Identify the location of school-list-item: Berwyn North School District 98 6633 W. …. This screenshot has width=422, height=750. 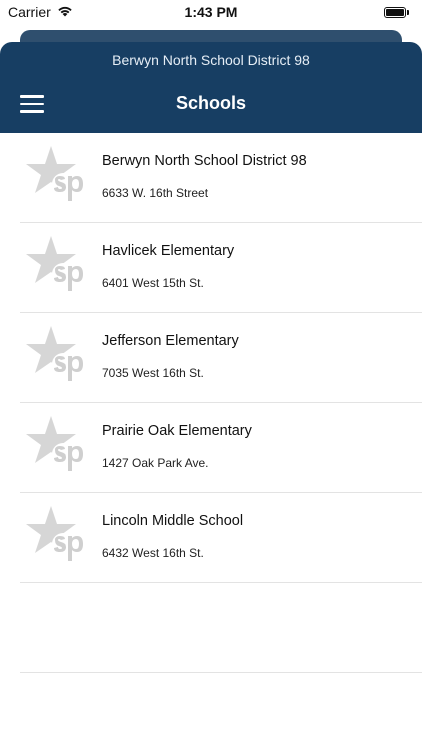
(221, 178).